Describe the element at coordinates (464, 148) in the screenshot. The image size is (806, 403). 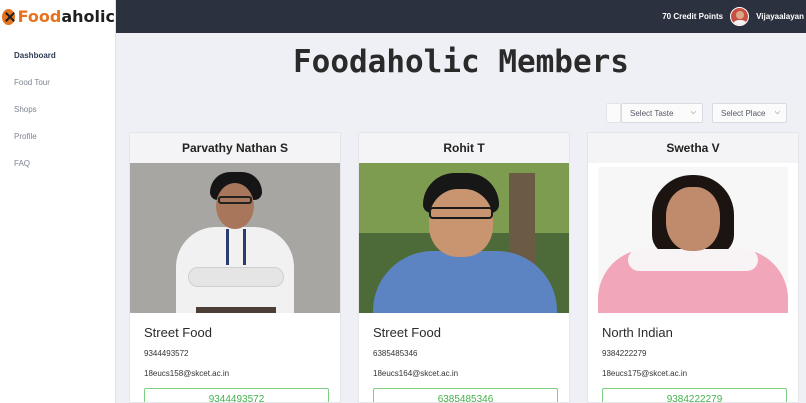
I see `member-name: Rohit T` at that location.